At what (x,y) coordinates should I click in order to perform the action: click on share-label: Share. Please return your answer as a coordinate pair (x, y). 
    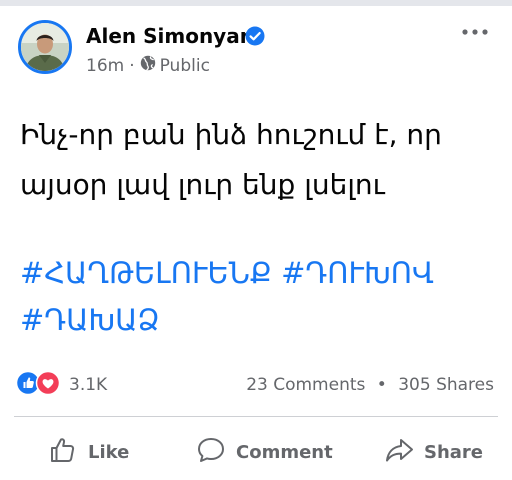
    Looking at the image, I should click on (454, 452).